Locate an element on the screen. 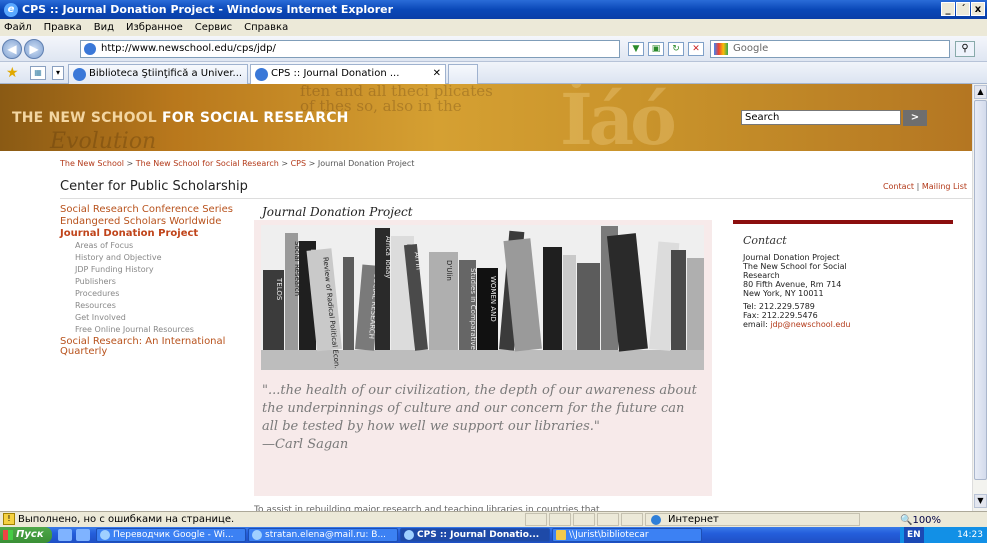  contact-line: Journal Donation Project is located at coordinates (791, 257).